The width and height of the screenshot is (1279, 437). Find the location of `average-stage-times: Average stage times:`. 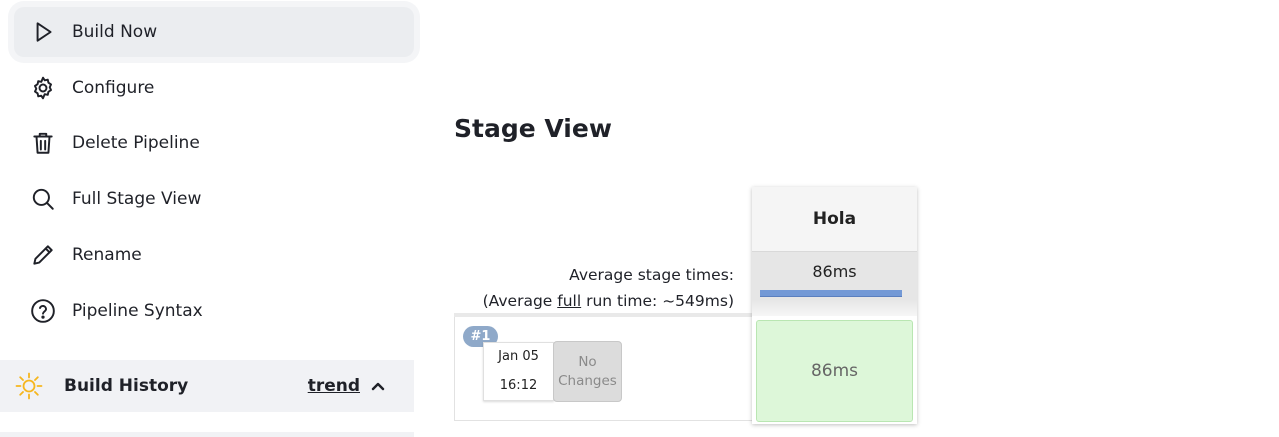

average-stage-times: Average stage times: is located at coordinates (651, 275).